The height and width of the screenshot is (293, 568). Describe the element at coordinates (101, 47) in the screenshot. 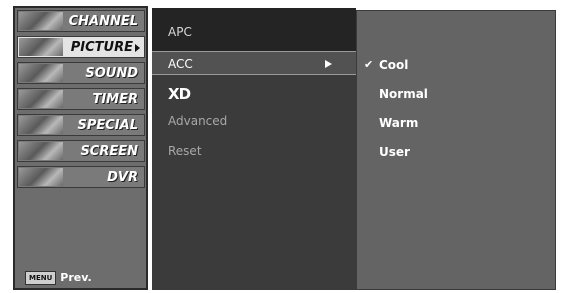

I see `menu-item-label: PICTURE` at that location.